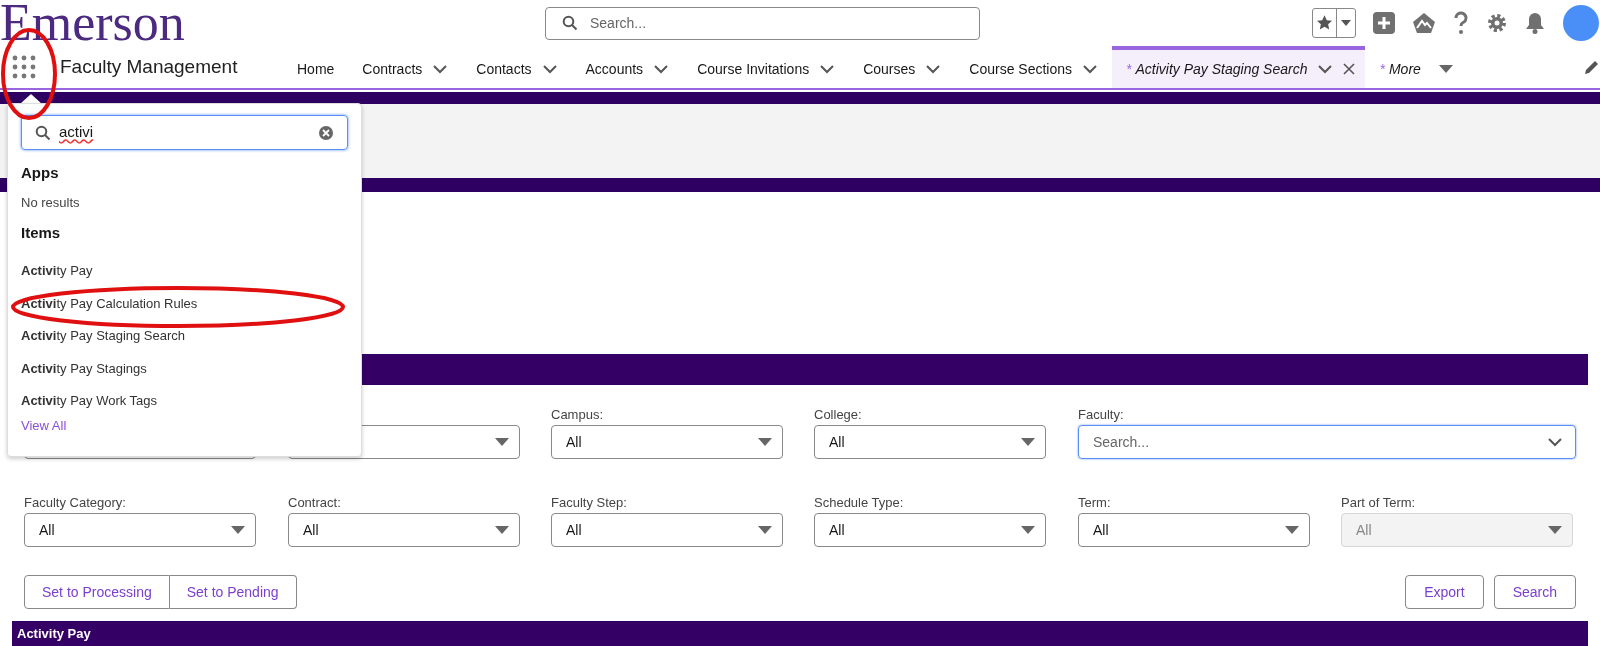  What do you see at coordinates (233, 592) in the screenshot?
I see `status-button: Set to Pending` at bounding box center [233, 592].